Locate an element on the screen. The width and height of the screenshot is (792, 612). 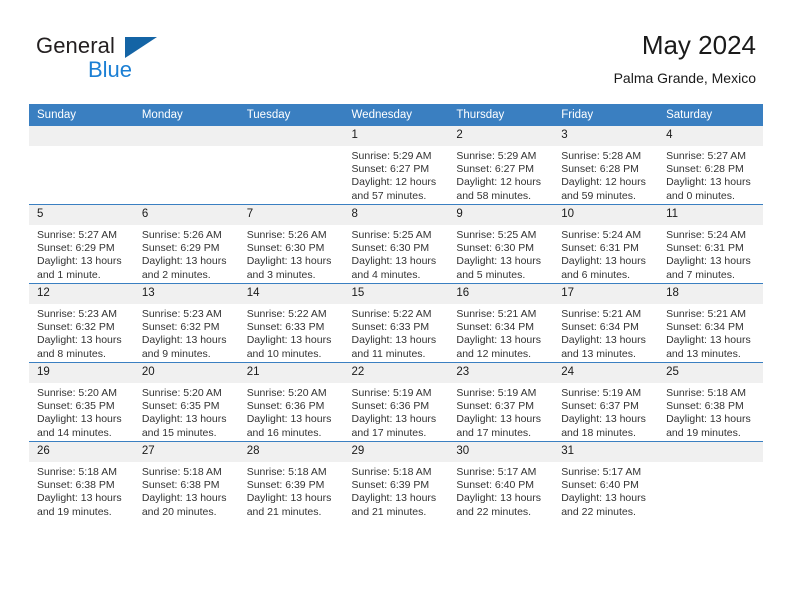
calendar-day-cell-empty is located at coordinates (710, 480).